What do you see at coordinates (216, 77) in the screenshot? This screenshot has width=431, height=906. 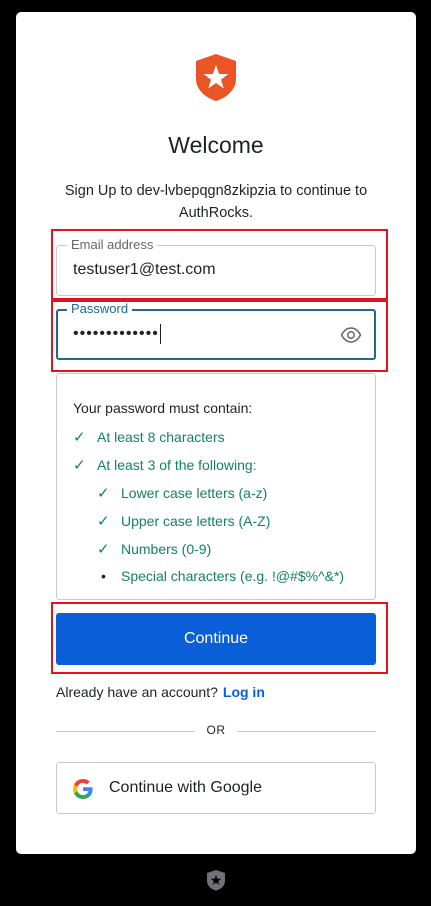 I see `auth0-logo-icon` at bounding box center [216, 77].